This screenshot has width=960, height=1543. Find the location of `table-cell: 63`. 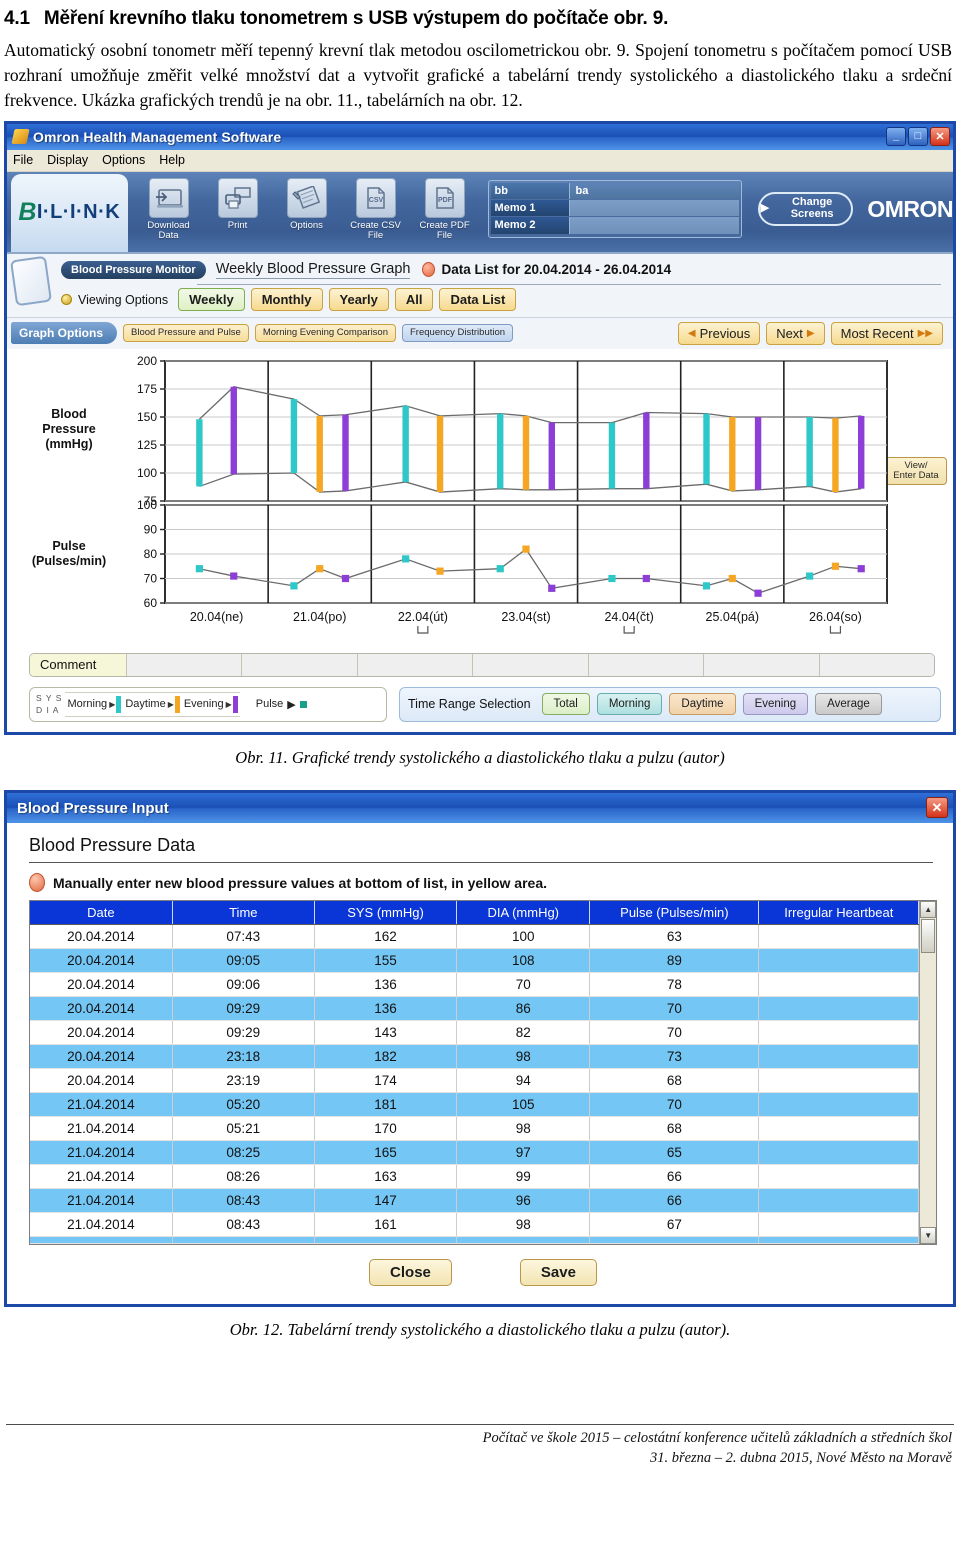

table-cell: 63 is located at coordinates (674, 937).